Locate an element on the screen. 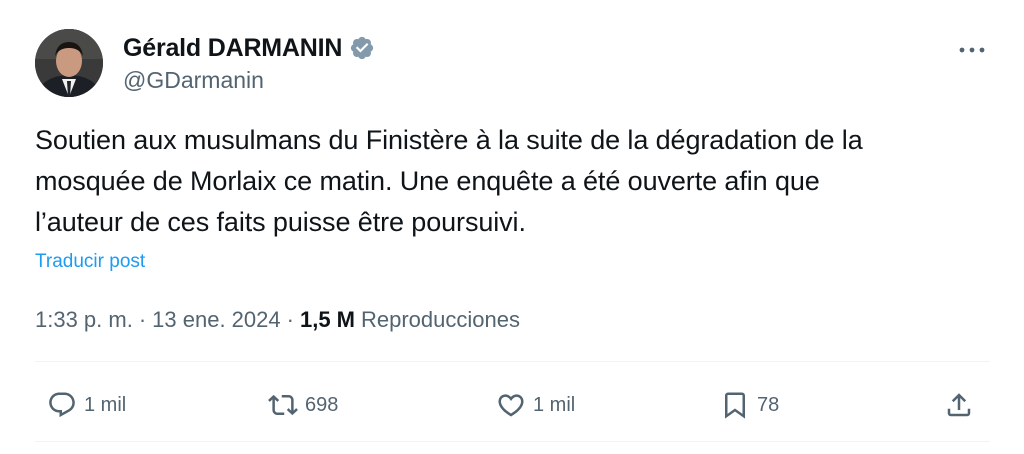  author-display-name: Gérald DARMANIN is located at coordinates (232, 48).